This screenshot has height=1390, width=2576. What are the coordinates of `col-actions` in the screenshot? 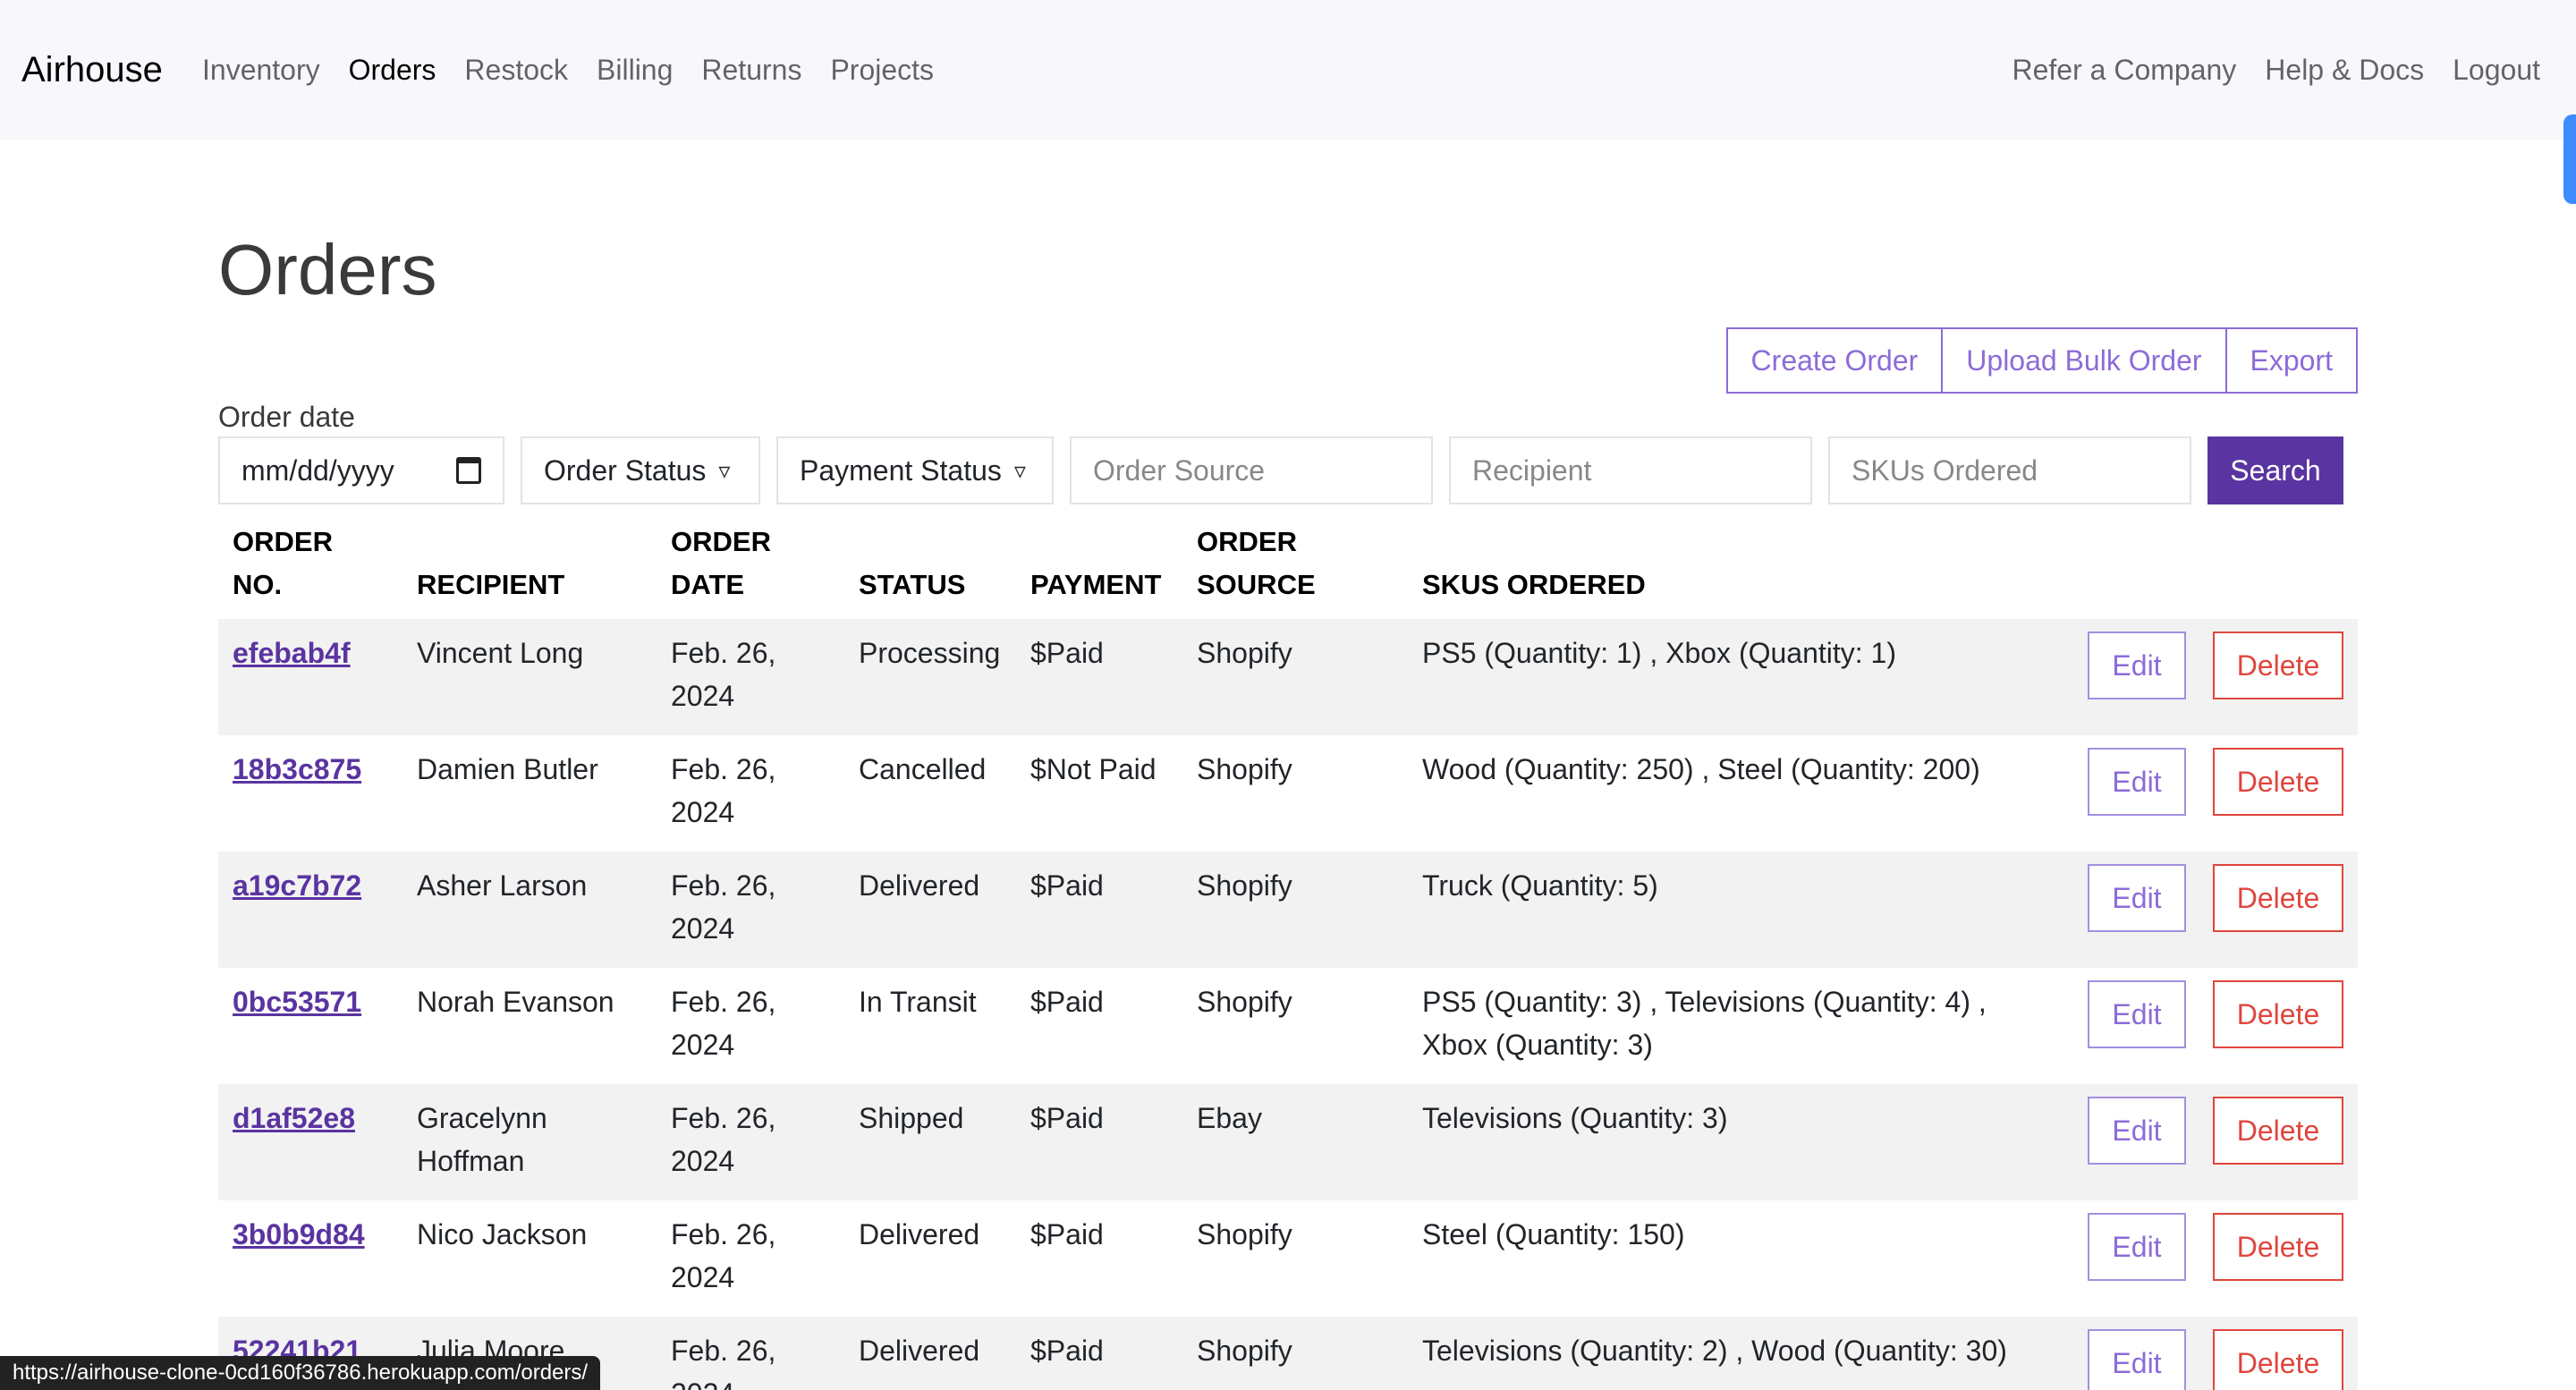 It's located at (2196, 569).